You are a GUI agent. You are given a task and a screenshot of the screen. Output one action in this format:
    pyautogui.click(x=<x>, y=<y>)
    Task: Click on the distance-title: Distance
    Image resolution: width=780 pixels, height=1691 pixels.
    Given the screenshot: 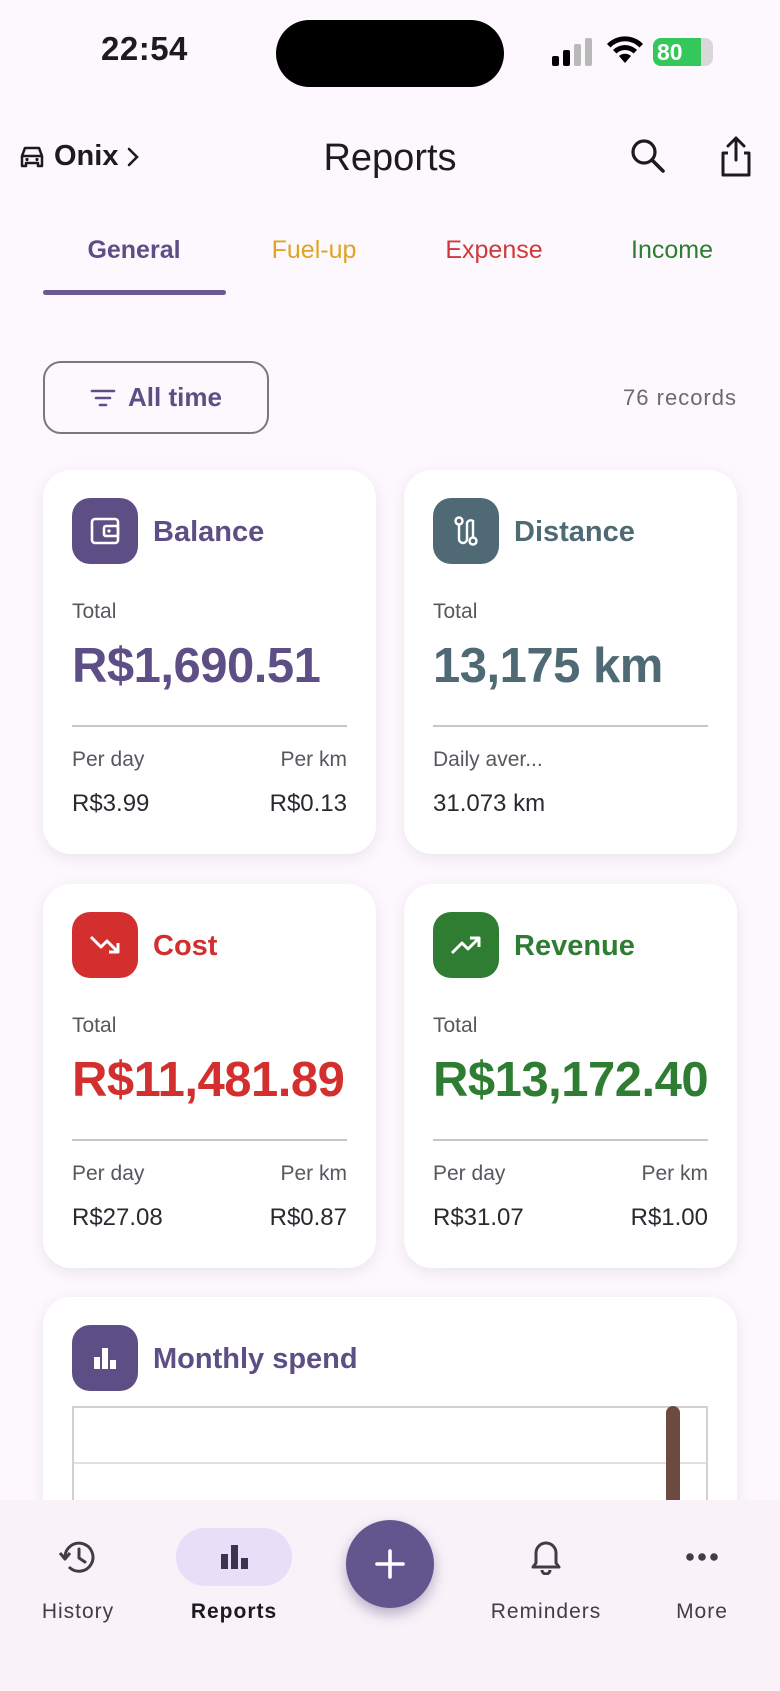 What is the action you would take?
    pyautogui.click(x=574, y=532)
    